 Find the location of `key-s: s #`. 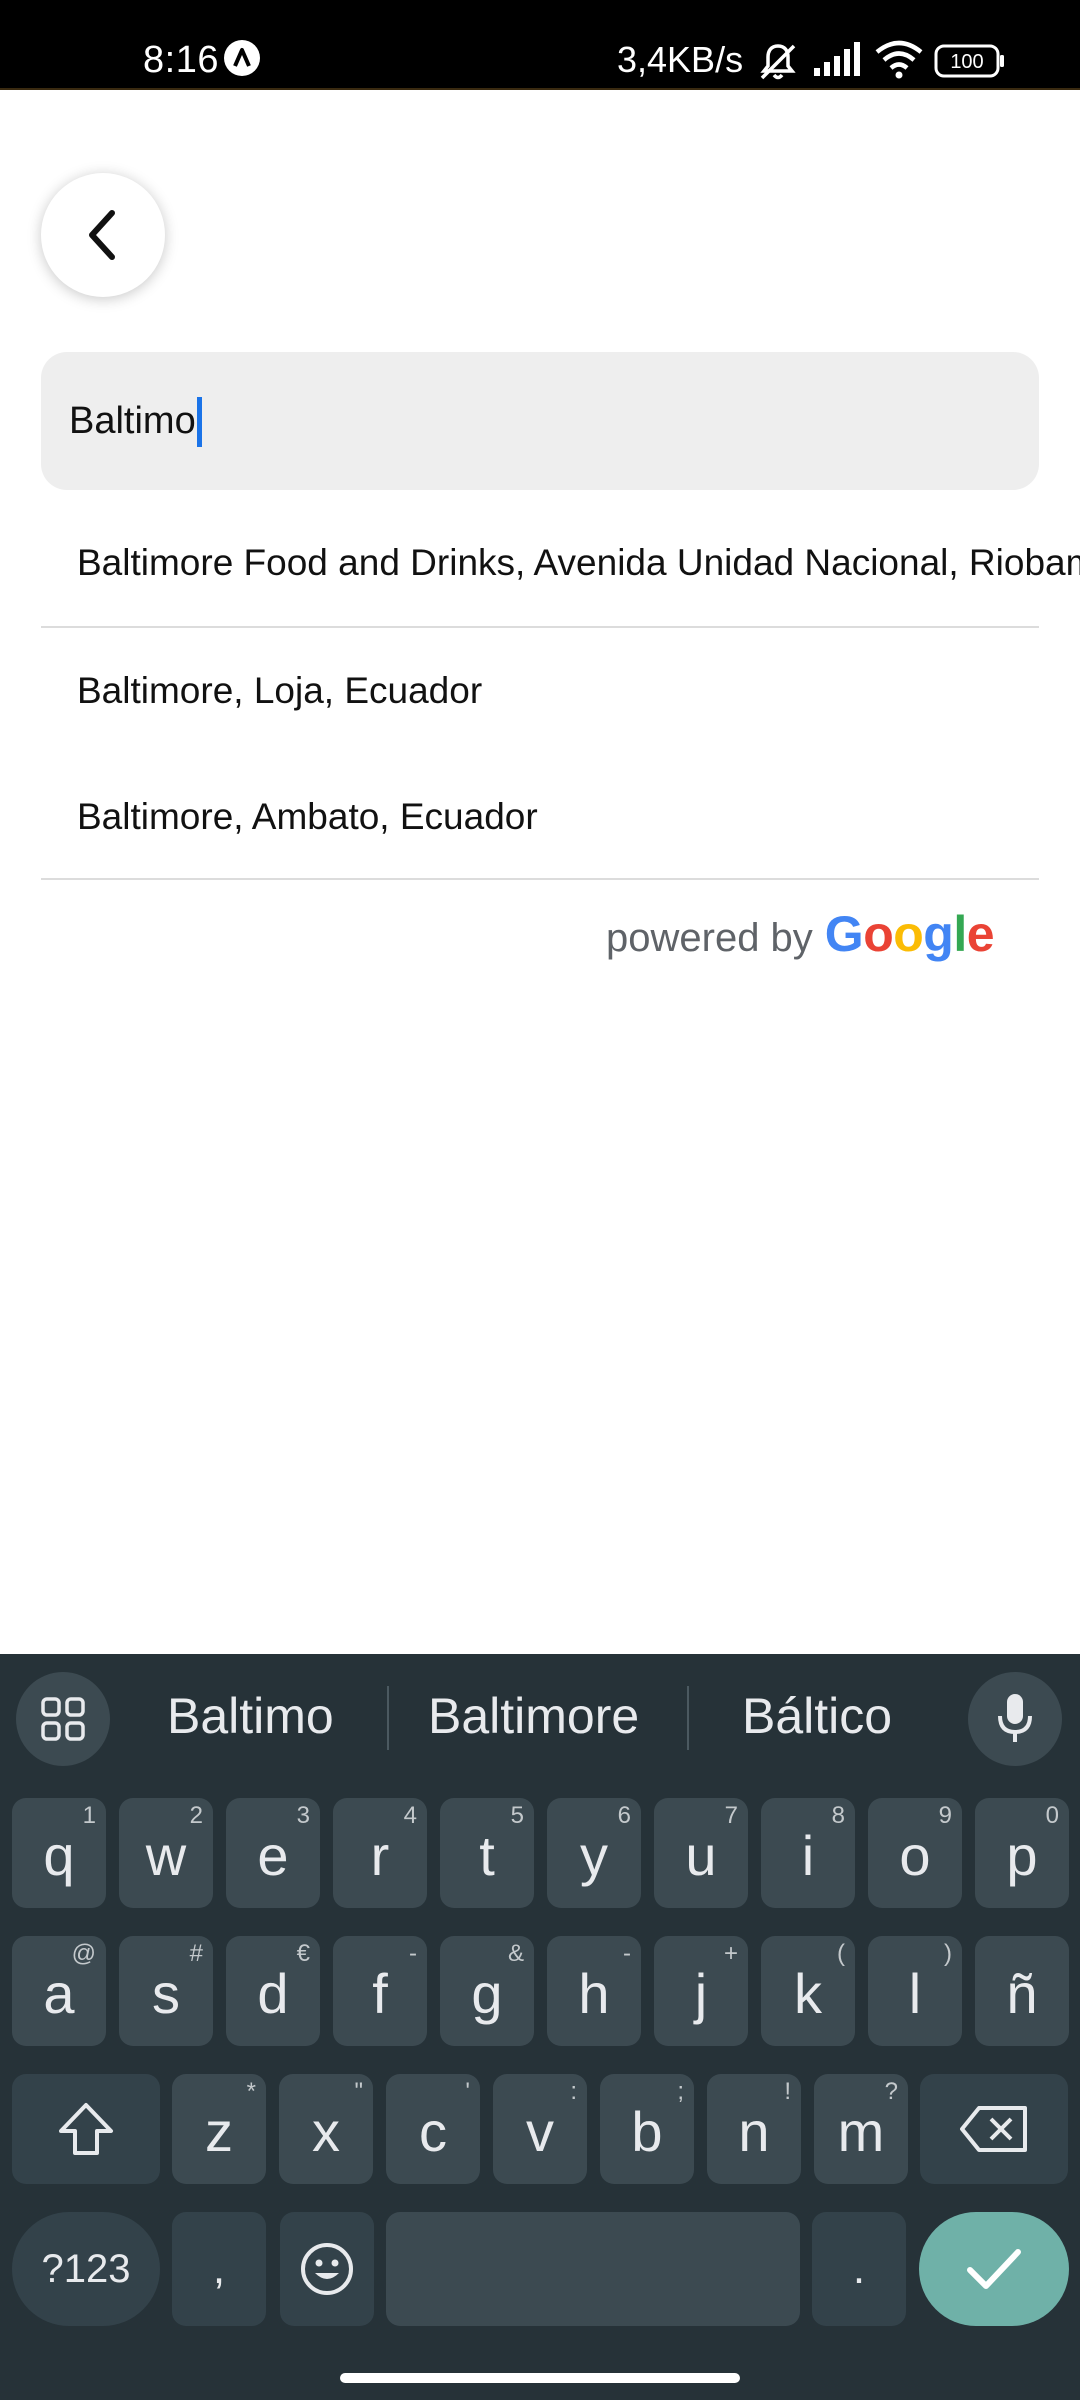

key-s: s # is located at coordinates (166, 1991).